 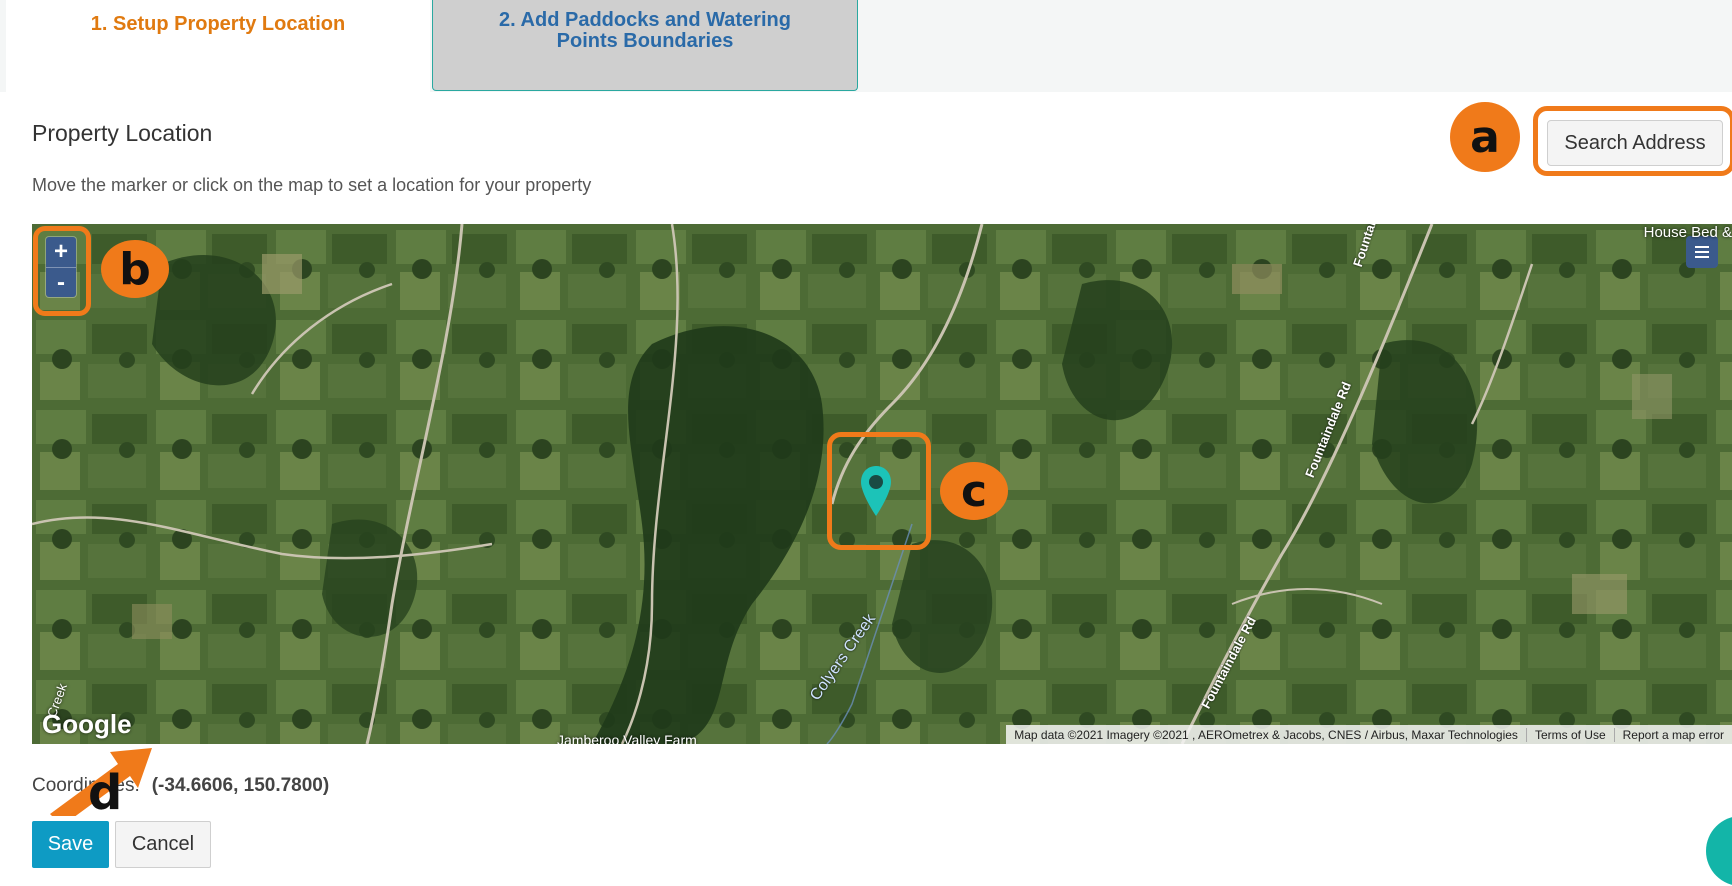 I want to click on search-address-button: Search Address, so click(x=1635, y=143).